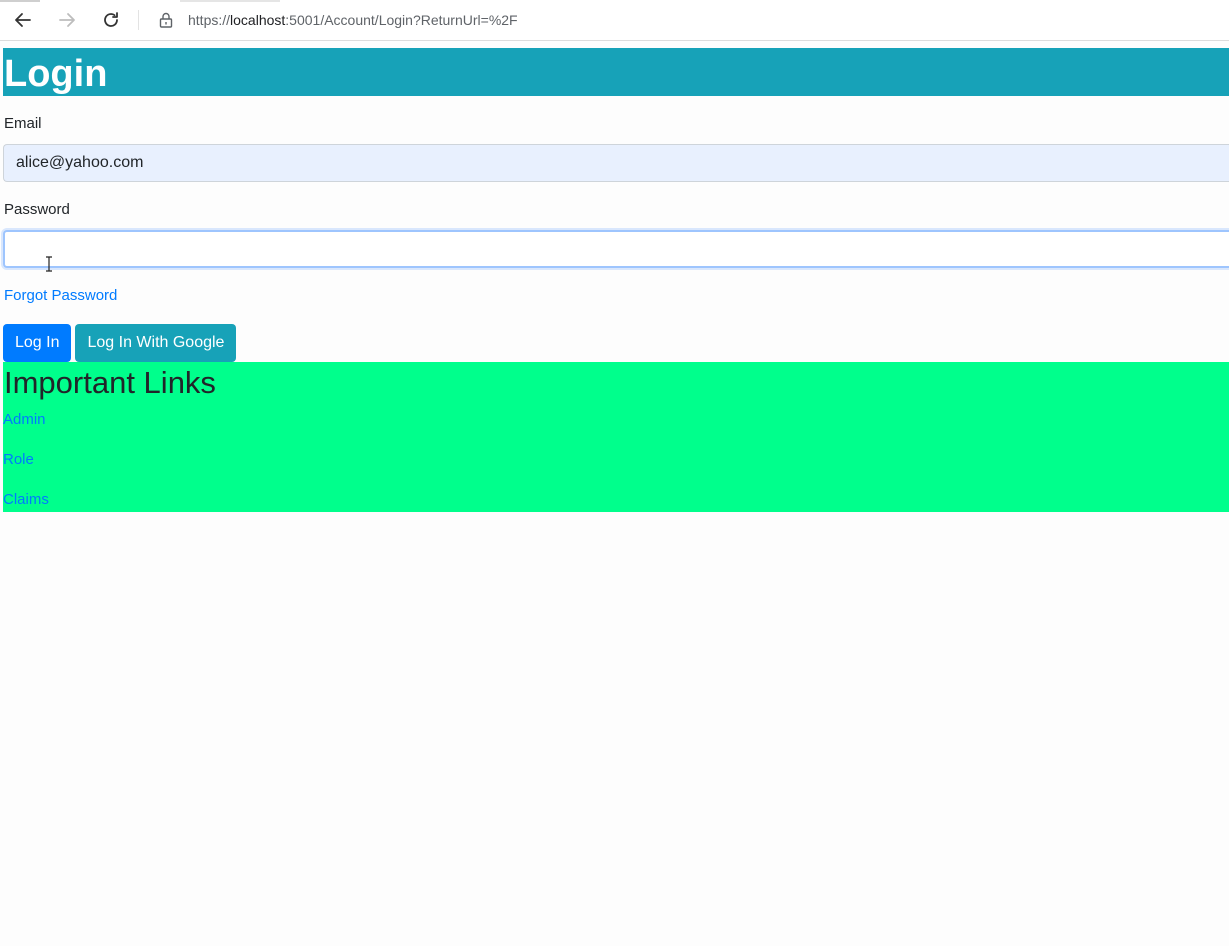 This screenshot has height=946, width=1229. I want to click on back-button, so click(23, 20).